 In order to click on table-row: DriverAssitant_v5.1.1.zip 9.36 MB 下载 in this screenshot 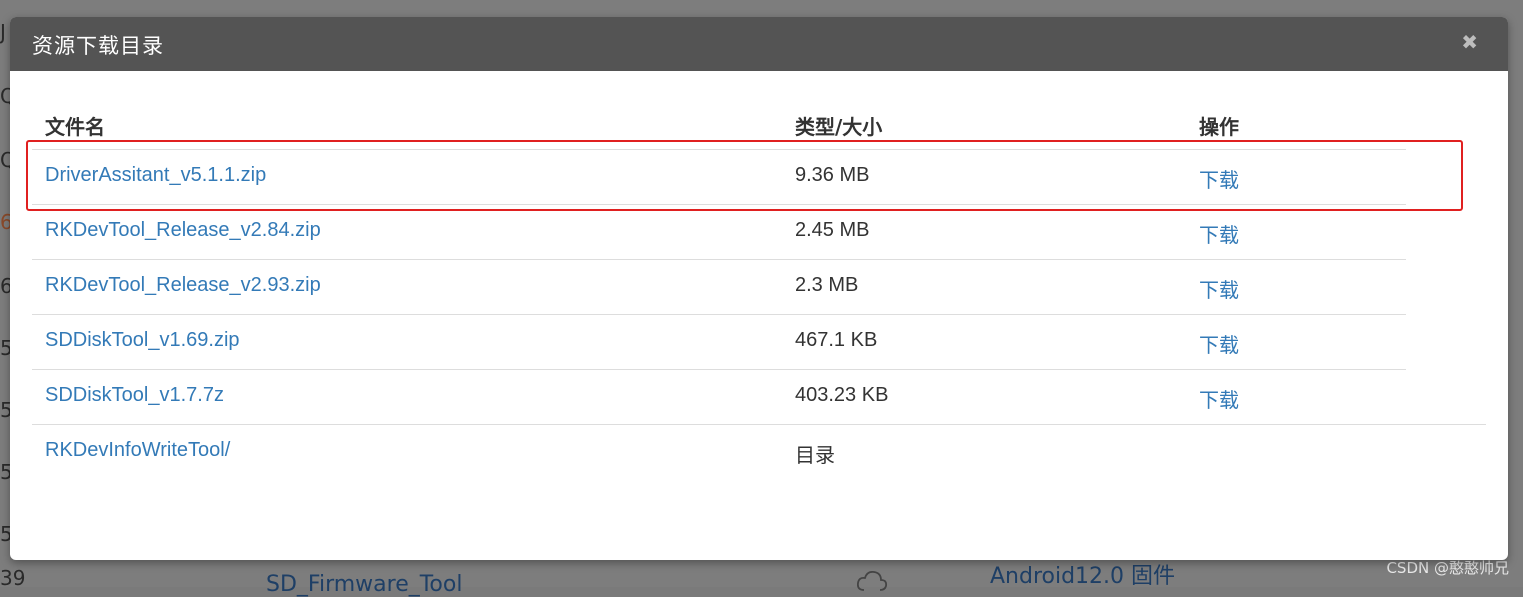, I will do `click(719, 176)`.